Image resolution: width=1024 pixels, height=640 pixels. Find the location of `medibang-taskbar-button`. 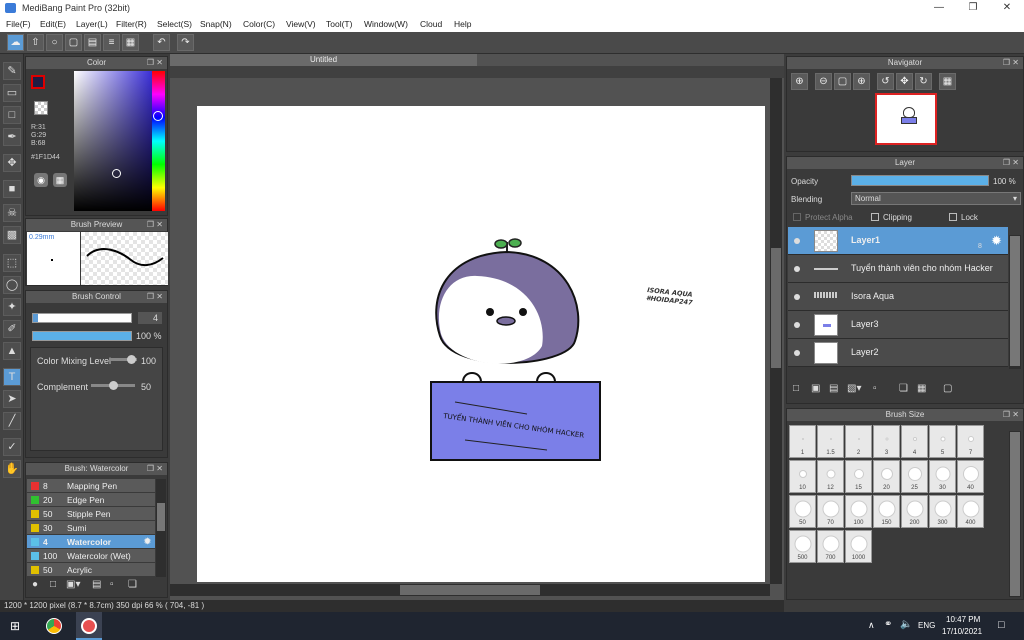

medibang-taskbar-button is located at coordinates (89, 626).